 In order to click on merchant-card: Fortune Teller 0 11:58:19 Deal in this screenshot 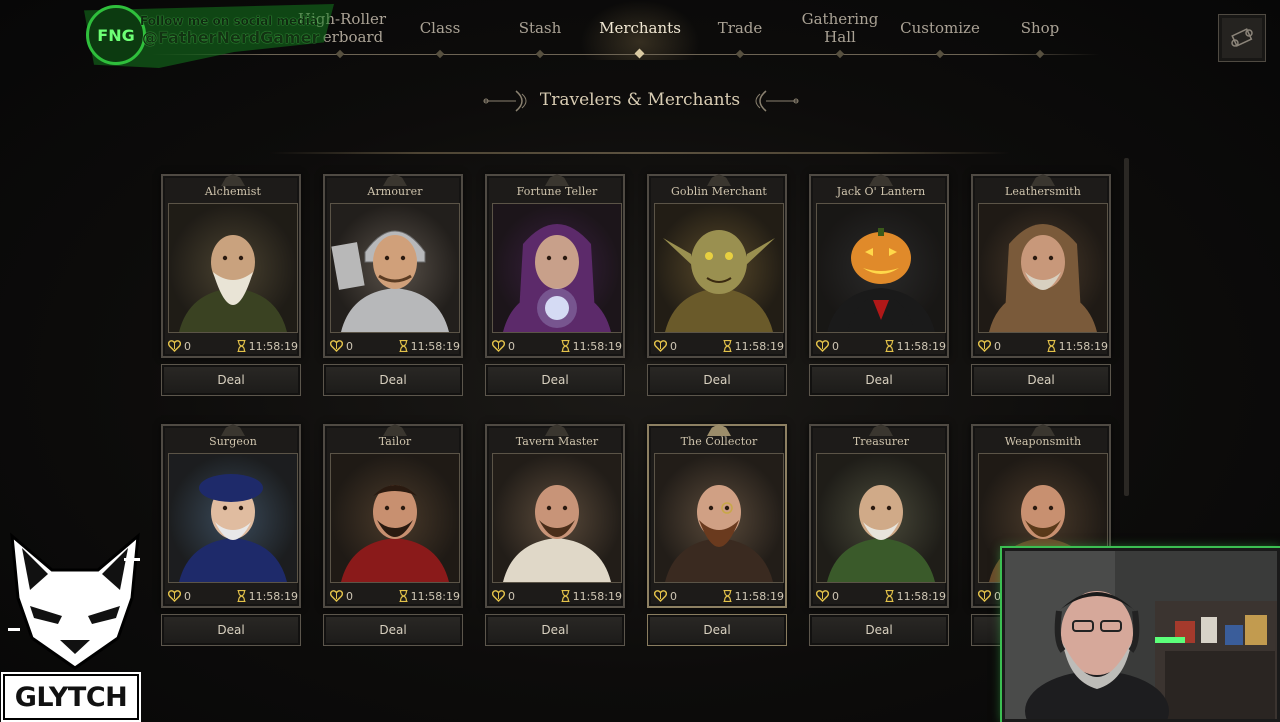, I will do `click(555, 282)`.